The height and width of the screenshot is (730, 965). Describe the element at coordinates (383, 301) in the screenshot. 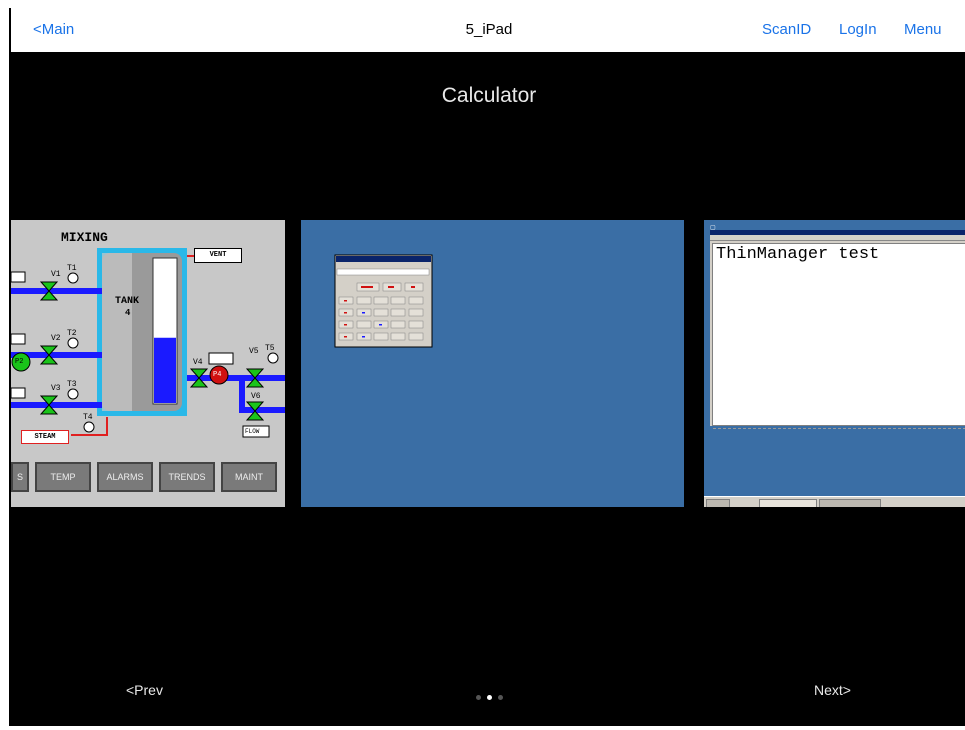

I see `calculator-window-thumbnail` at that location.